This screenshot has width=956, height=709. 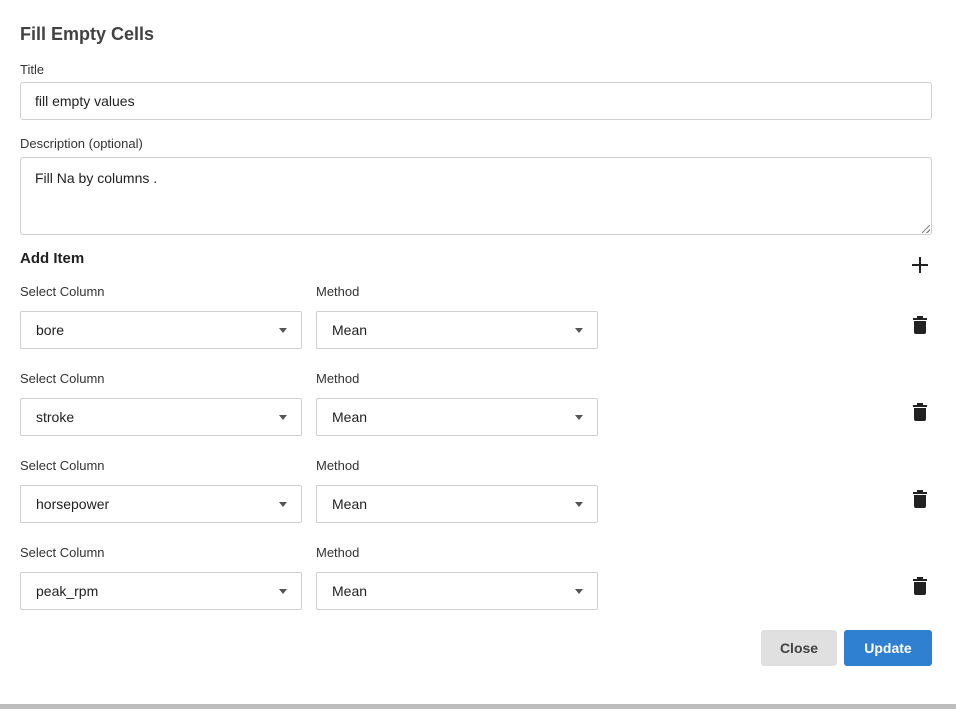 What do you see at coordinates (50, 330) in the screenshot?
I see `column-select-value: bore` at bounding box center [50, 330].